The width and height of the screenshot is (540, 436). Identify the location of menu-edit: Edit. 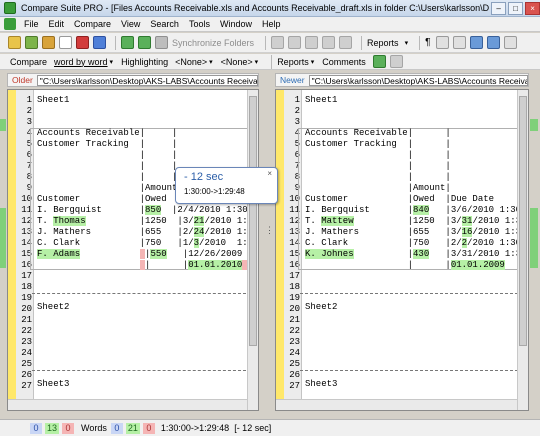
(57, 24).